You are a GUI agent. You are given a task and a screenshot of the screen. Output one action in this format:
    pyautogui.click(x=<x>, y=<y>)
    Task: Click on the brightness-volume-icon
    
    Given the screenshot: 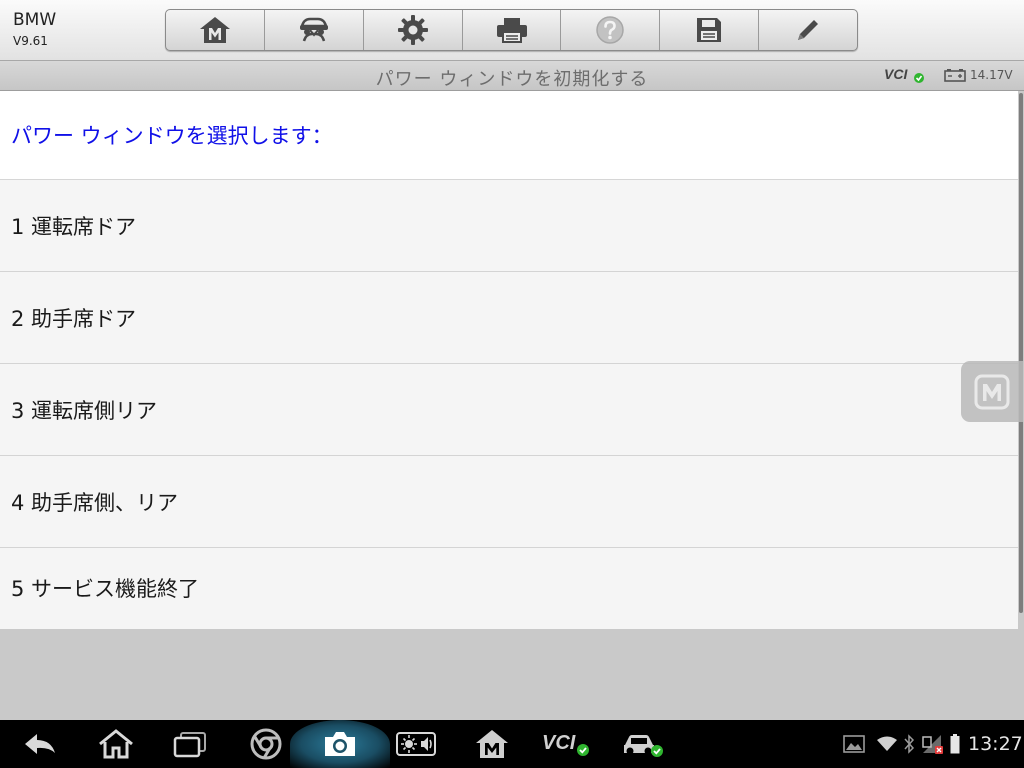 What is the action you would take?
    pyautogui.click(x=416, y=744)
    